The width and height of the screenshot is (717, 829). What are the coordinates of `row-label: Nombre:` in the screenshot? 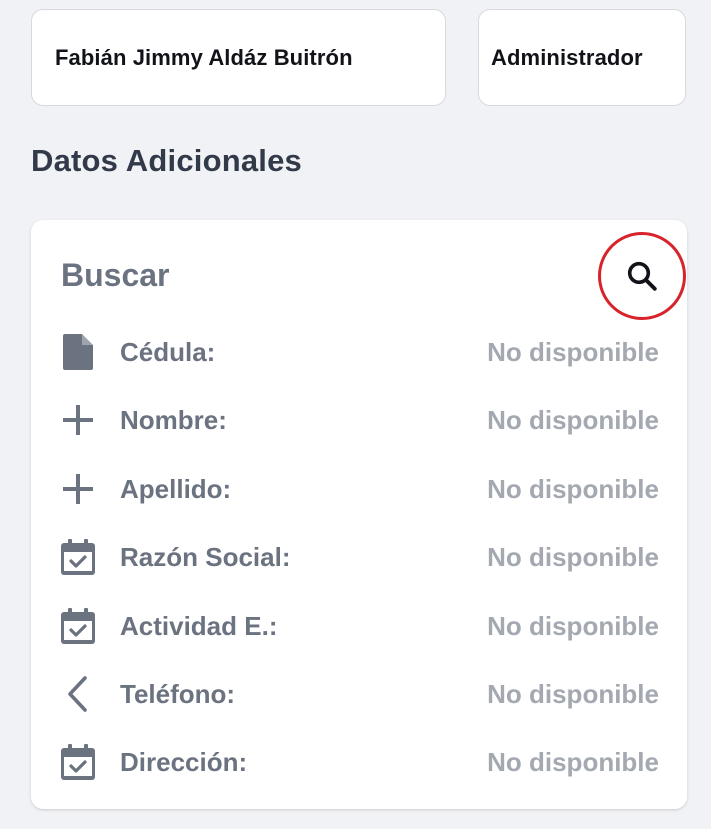 It's located at (173, 419).